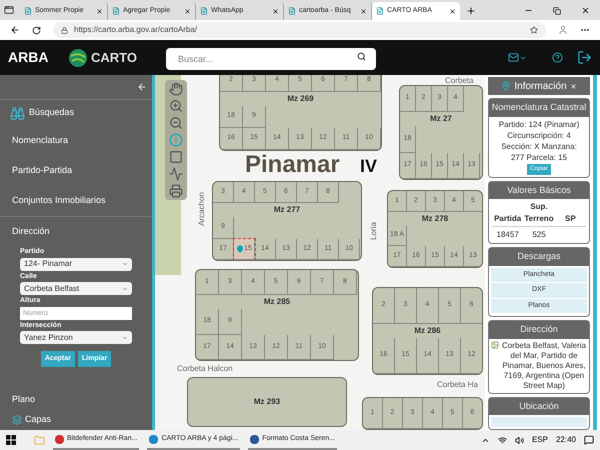 The height and width of the screenshot is (450, 600). What do you see at coordinates (539, 146) in the screenshot?
I see `info-text: Sección: X Manzana:` at bounding box center [539, 146].